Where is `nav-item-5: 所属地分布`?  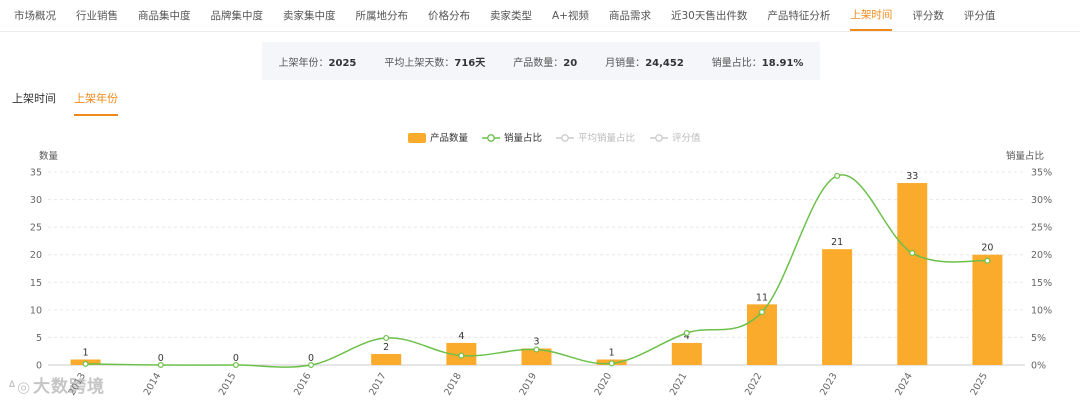
nav-item-5: 所属地分布 is located at coordinates (382, 16).